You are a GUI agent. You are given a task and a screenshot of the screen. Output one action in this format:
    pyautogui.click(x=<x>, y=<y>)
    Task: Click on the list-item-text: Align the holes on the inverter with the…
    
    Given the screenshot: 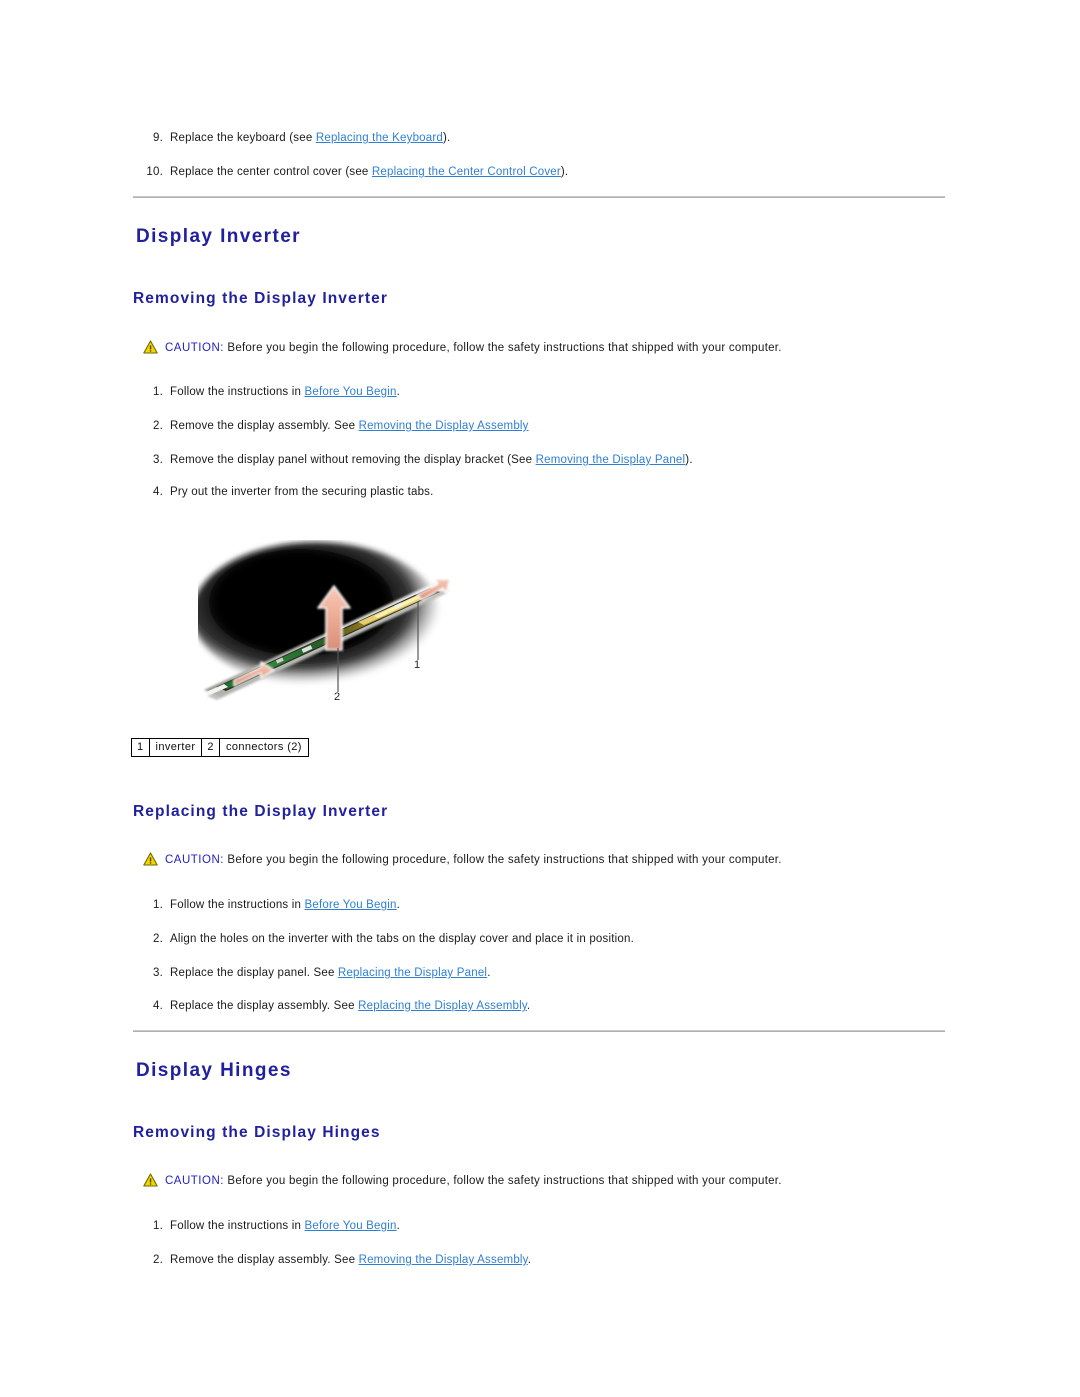 What is the action you would take?
    pyautogui.click(x=402, y=939)
    